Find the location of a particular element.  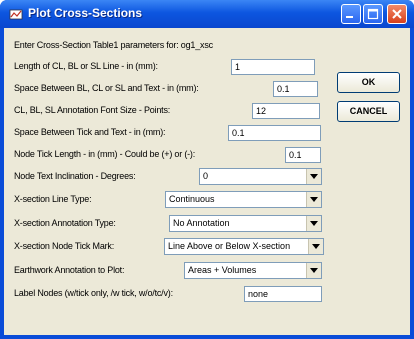

earthwork-select: Areas + Volumes is located at coordinates (253, 270).